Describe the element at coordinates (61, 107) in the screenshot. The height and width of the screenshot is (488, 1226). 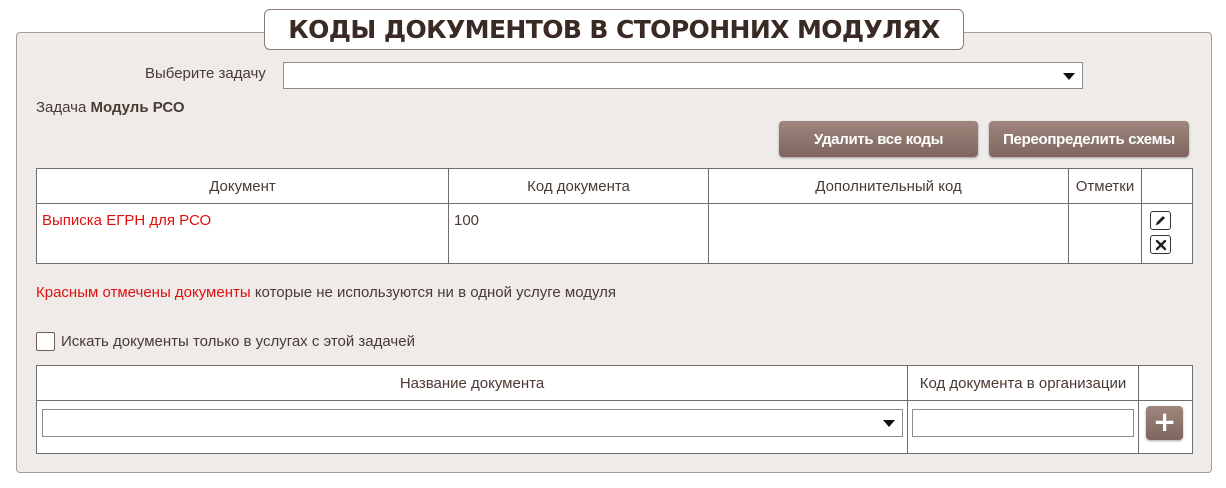
I see `task-info-prefix: Задача` at that location.